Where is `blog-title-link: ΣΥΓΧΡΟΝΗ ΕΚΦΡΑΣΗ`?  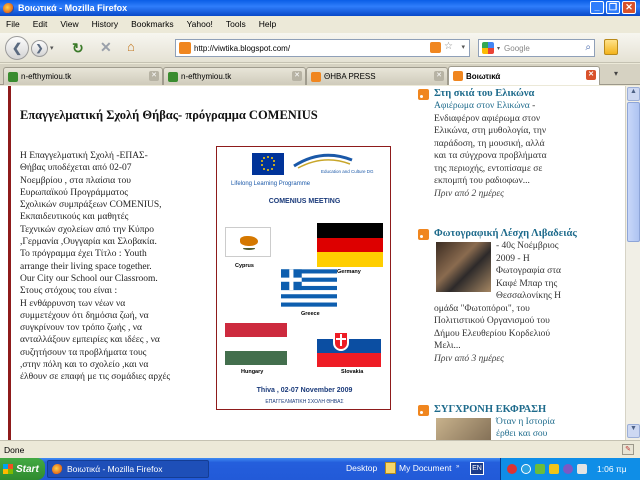
blog-title-link: ΣΥΓΧΡΟΝΗ ΕΚΦΡΑΣΗ is located at coordinates (518, 410).